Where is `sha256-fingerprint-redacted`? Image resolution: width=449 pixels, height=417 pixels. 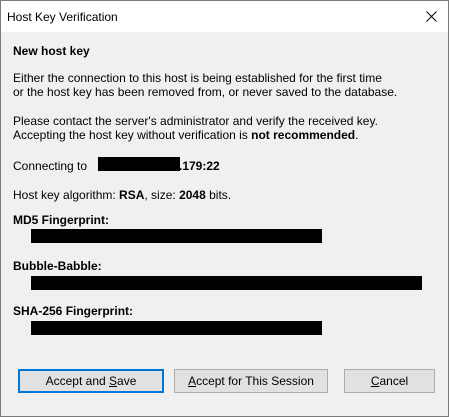 sha256-fingerprint-redacted is located at coordinates (176, 328).